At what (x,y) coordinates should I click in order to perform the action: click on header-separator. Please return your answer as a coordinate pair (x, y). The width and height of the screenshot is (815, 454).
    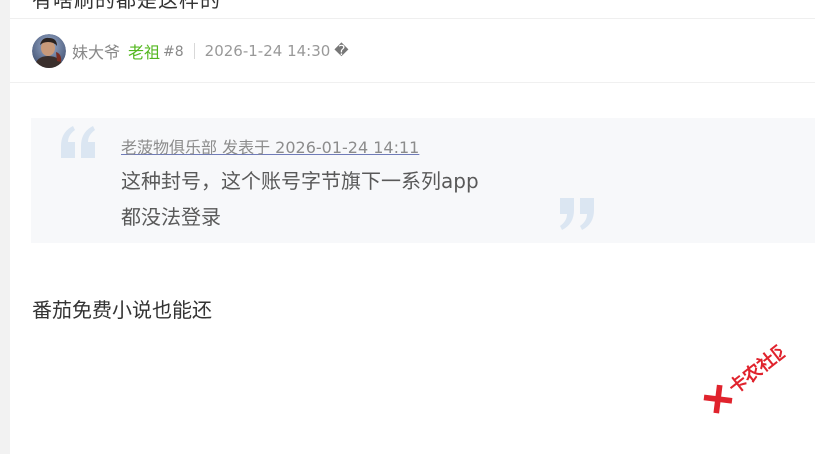
    Looking at the image, I should click on (194, 51).